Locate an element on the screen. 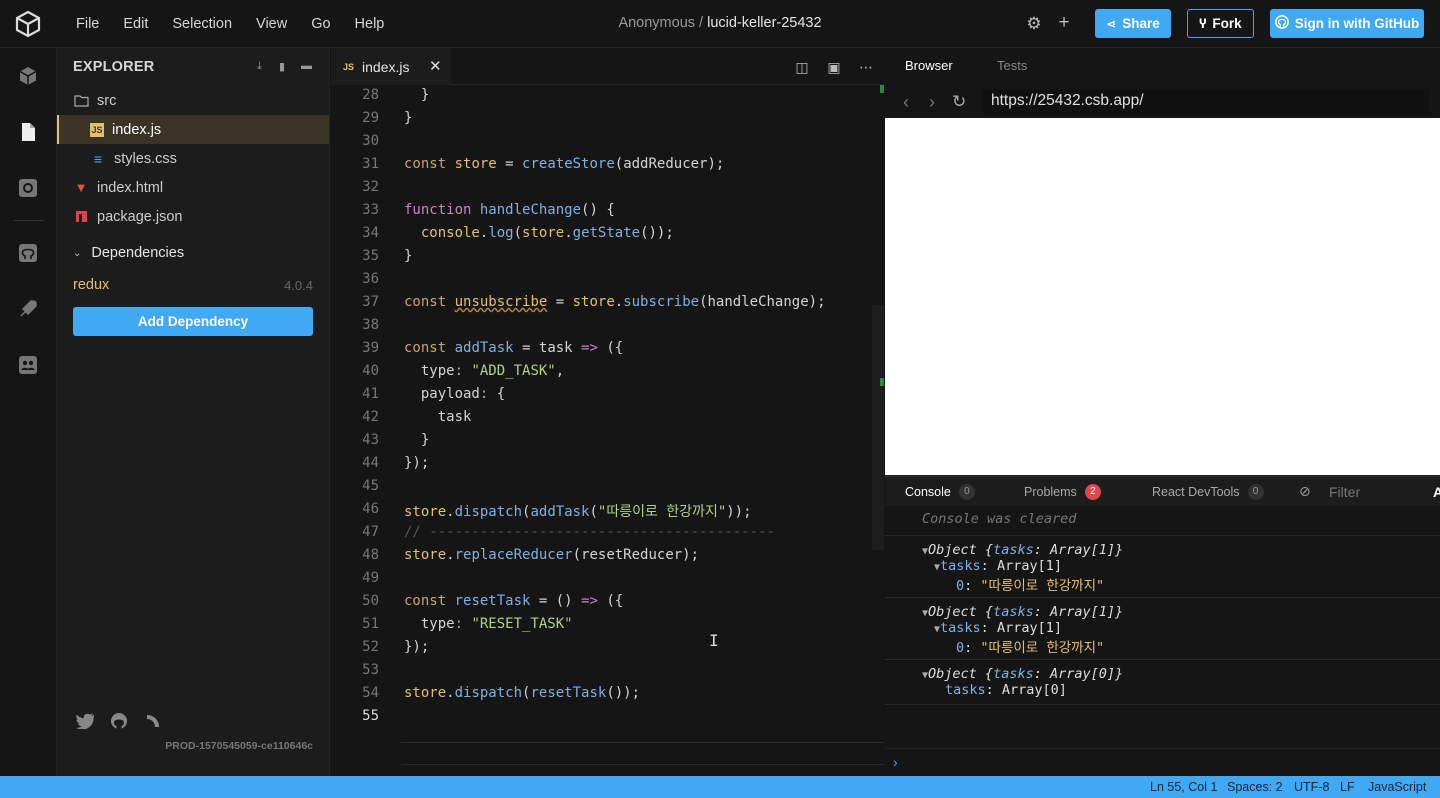 Image resolution: width=1440 pixels, height=798 pixels. config-gear-icon is located at coordinates (28, 188).